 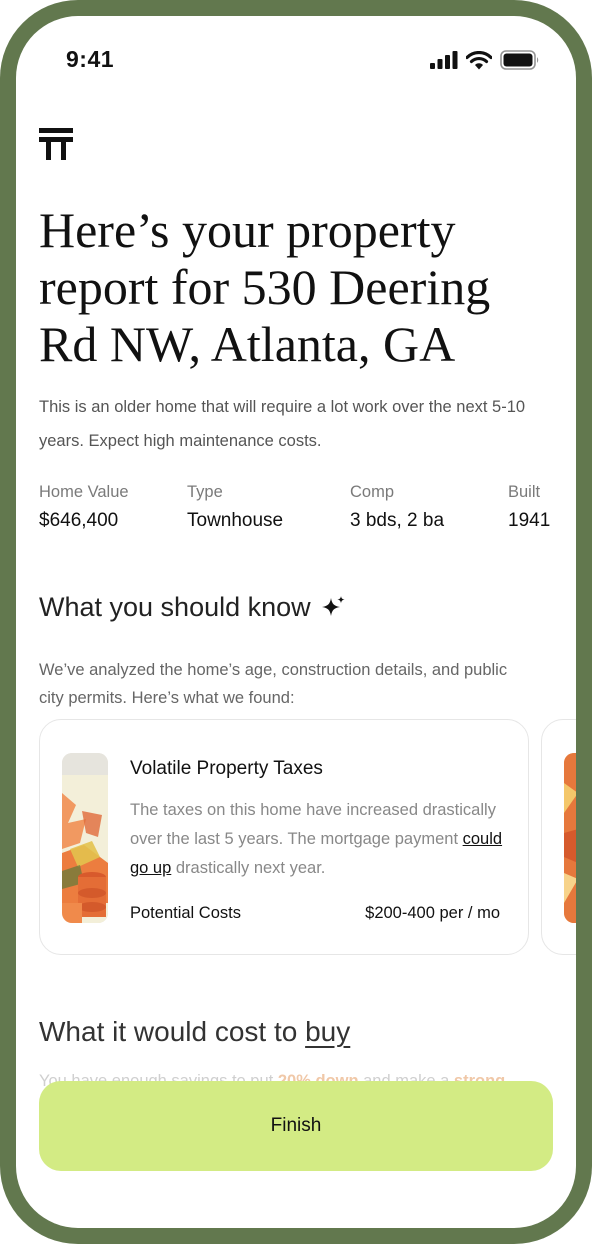 I want to click on buy-link: buy, so click(x=327, y=1031).